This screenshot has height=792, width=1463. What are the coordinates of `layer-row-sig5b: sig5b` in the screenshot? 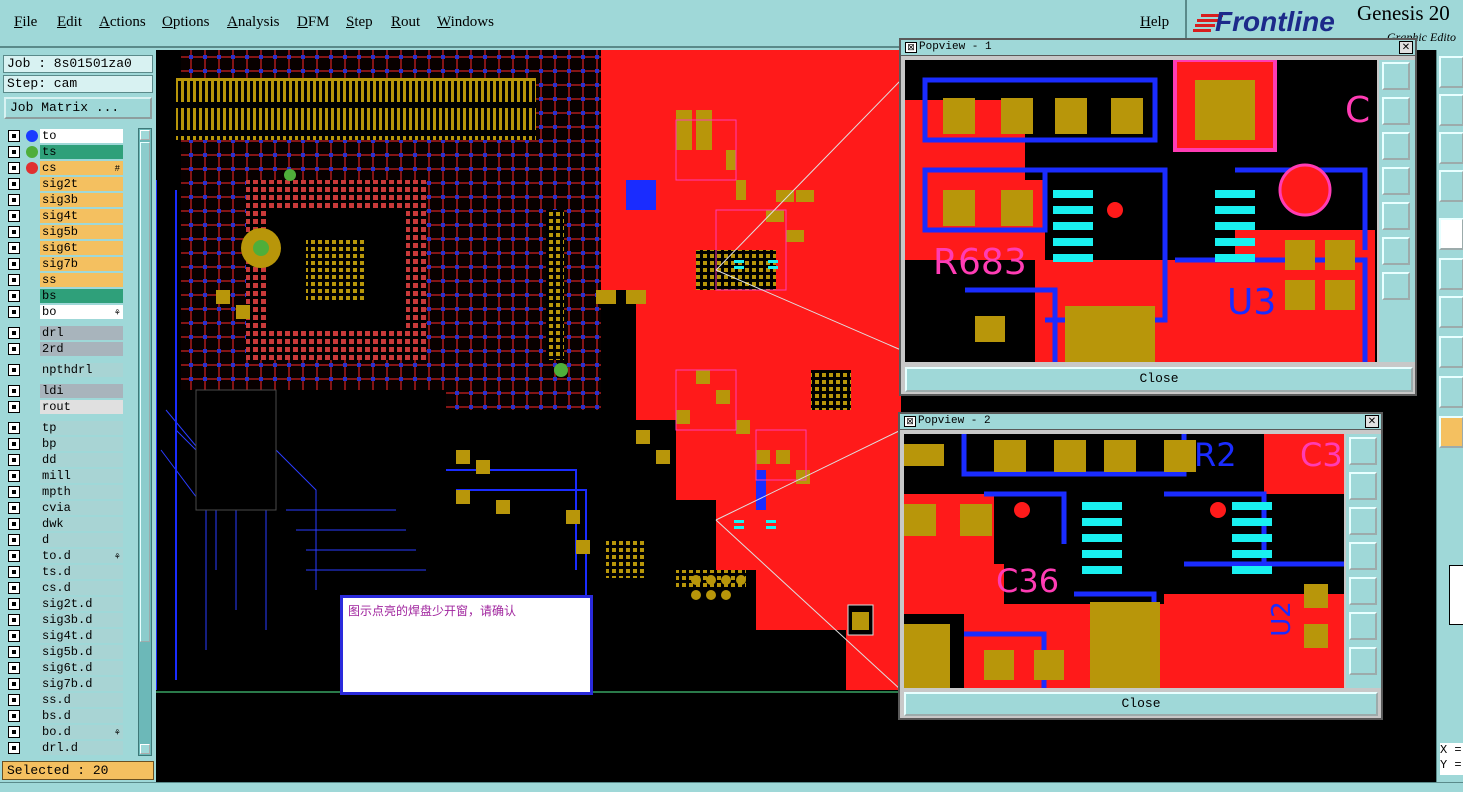 It's located at (66, 232).